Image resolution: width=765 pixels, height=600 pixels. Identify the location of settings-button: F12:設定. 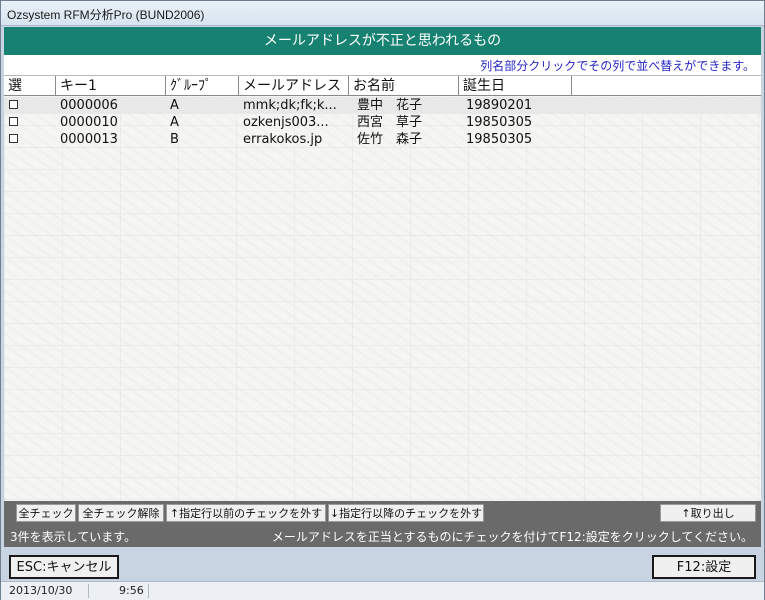
(704, 567).